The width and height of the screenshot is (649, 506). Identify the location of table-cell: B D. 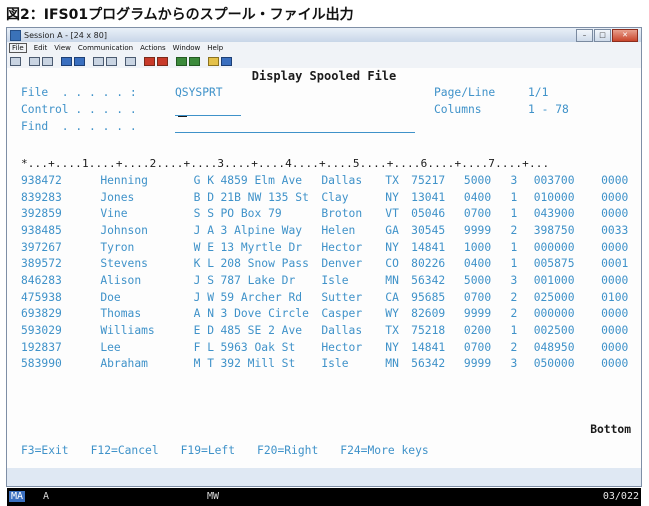
(203, 197).